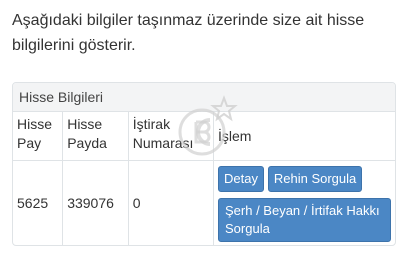 The image size is (410, 261). Describe the element at coordinates (241, 179) in the screenshot. I see `detay-button: Detay` at that location.